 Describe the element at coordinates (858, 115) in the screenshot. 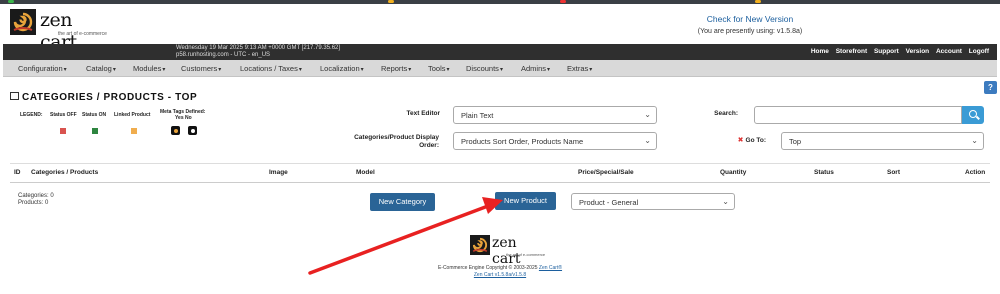

I see `search-input` at that location.